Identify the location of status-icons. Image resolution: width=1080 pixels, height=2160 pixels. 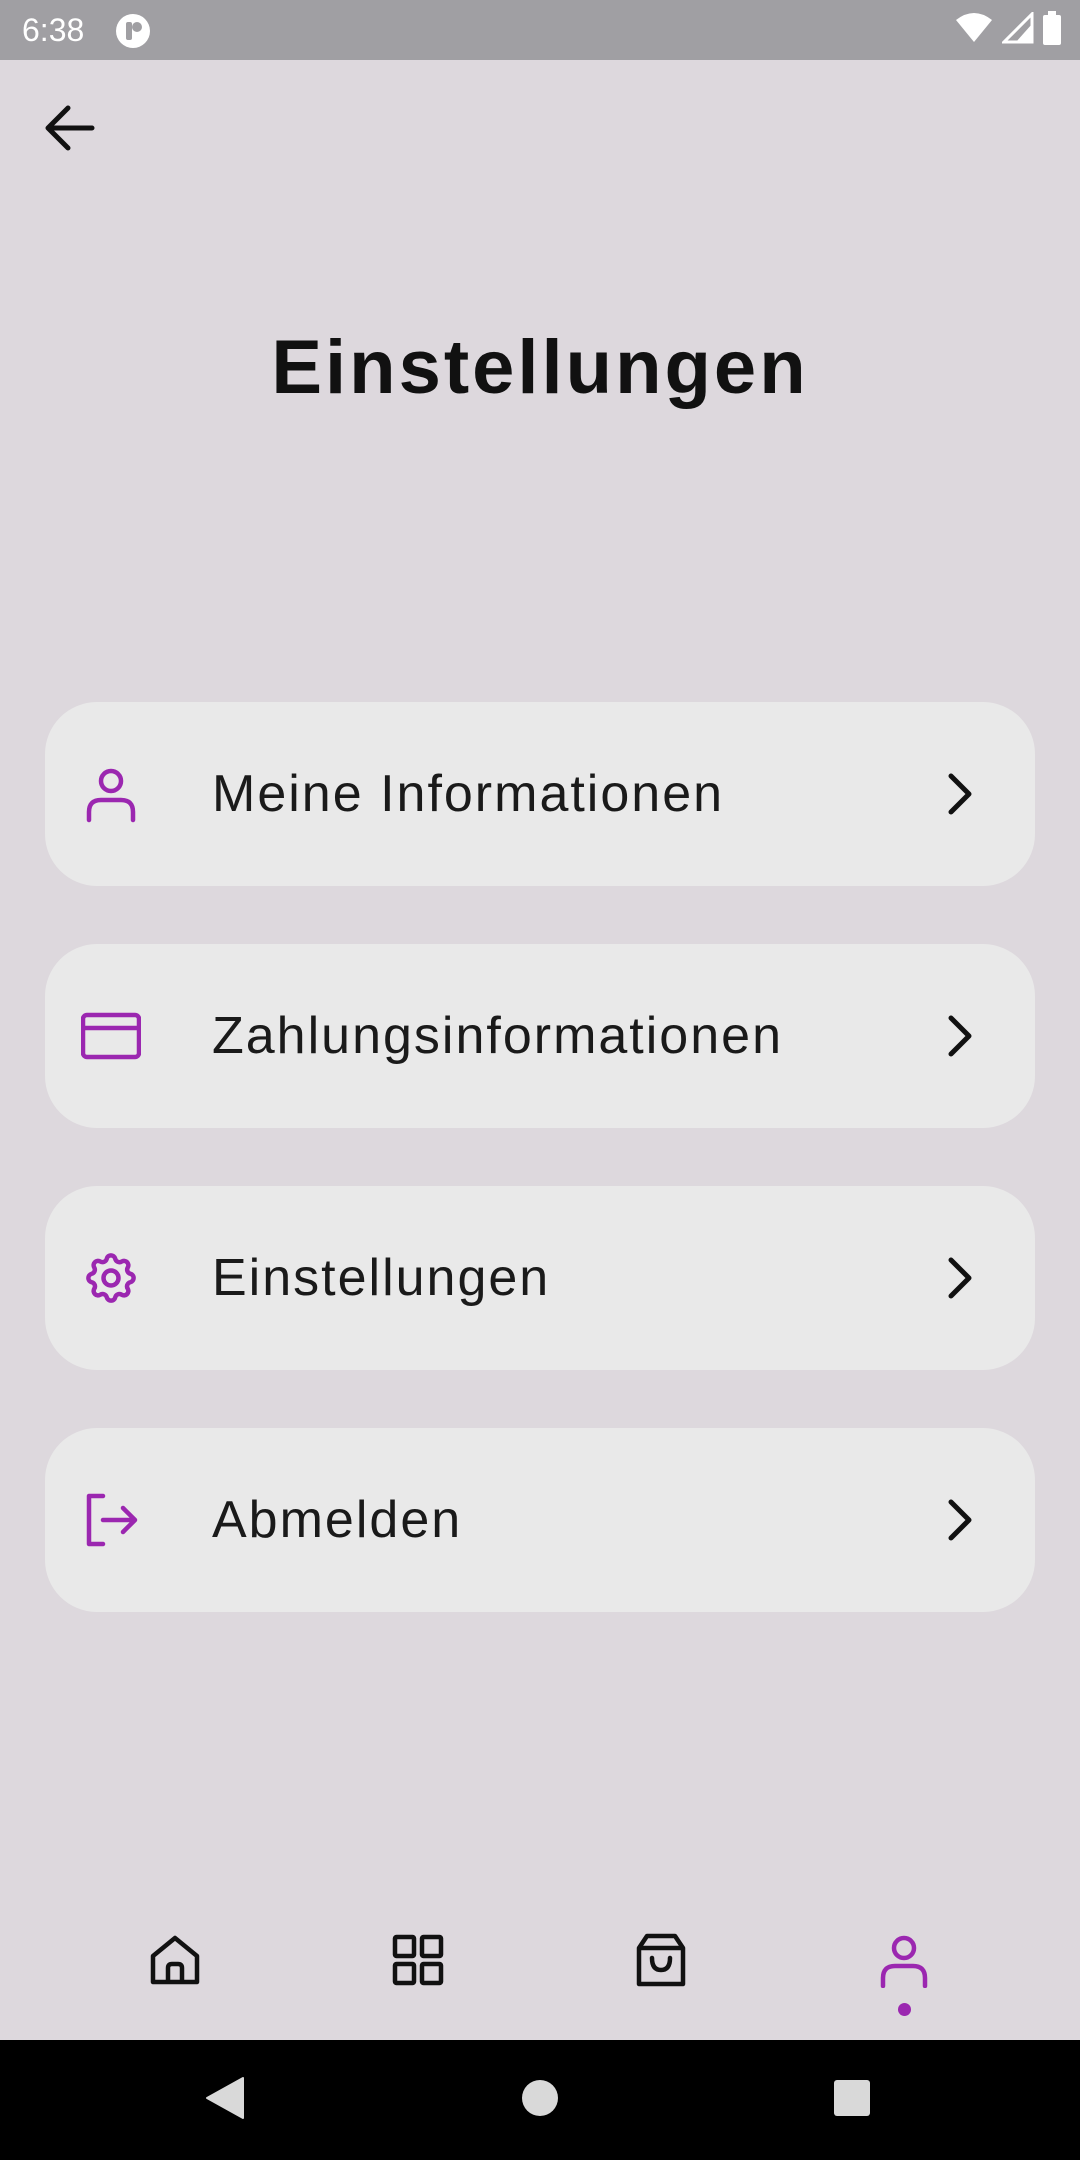
(1008, 29).